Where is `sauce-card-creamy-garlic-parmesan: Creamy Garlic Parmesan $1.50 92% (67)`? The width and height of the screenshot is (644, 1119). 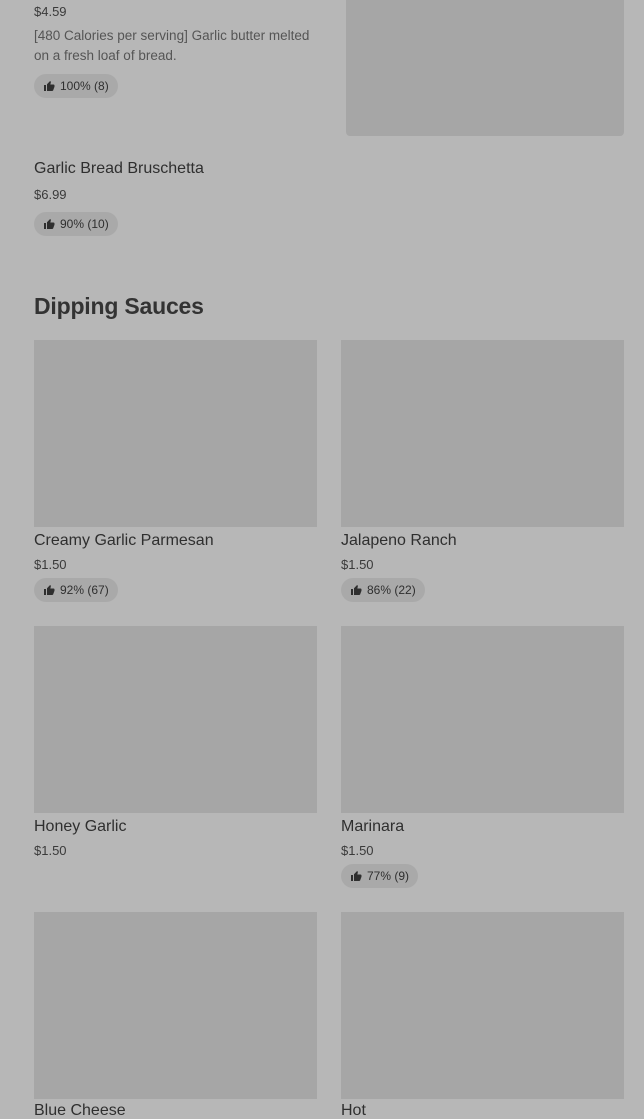 sauce-card-creamy-garlic-parmesan: Creamy Garlic Parmesan $1.50 92% (67) is located at coordinates (175, 475).